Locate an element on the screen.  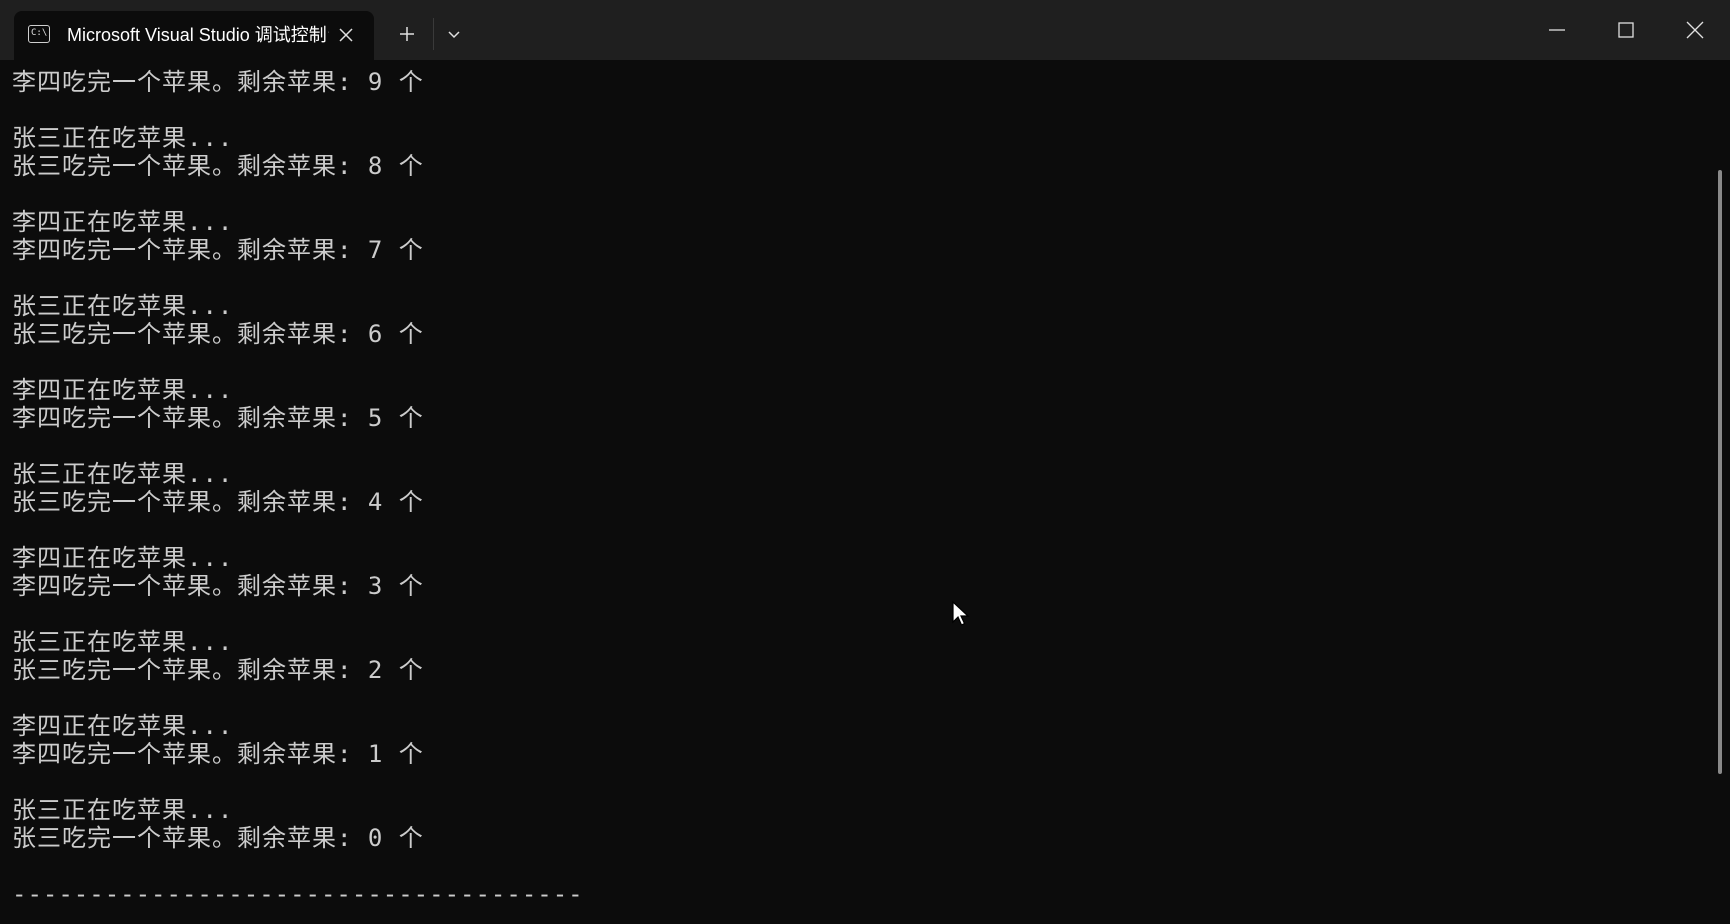
console-line: 张三吃完一个苹果。剩余苹果: 8 个 is located at coordinates (218, 166).